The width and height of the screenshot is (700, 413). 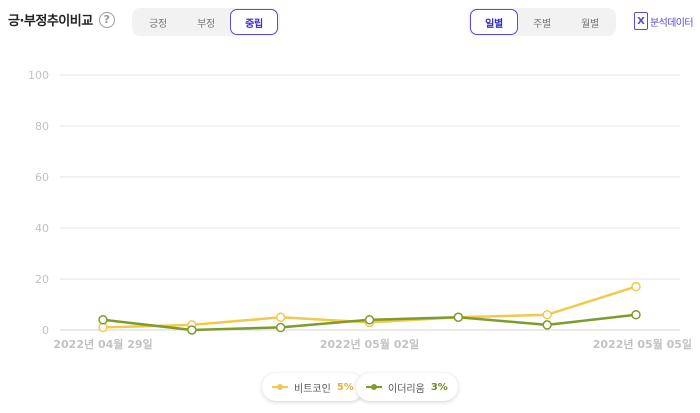 What do you see at coordinates (374, 387) in the screenshot?
I see `legend-marker-ethereum` at bounding box center [374, 387].